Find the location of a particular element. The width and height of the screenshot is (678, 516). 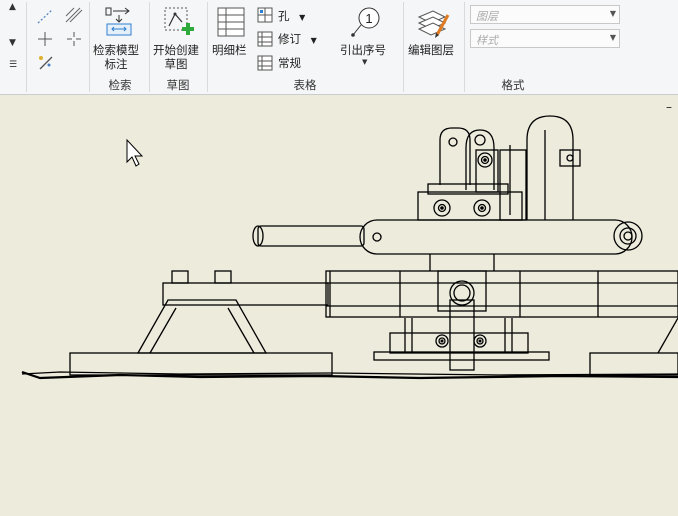

mouse-cursor-icon is located at coordinates (135, 152).